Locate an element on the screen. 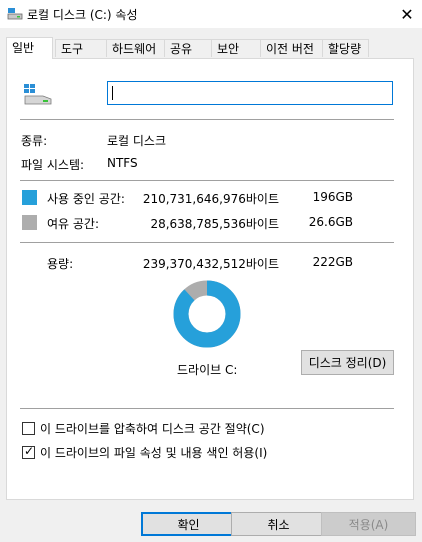  window-title: 로컬 디스크 (C:) 속성 is located at coordinates (82, 15).